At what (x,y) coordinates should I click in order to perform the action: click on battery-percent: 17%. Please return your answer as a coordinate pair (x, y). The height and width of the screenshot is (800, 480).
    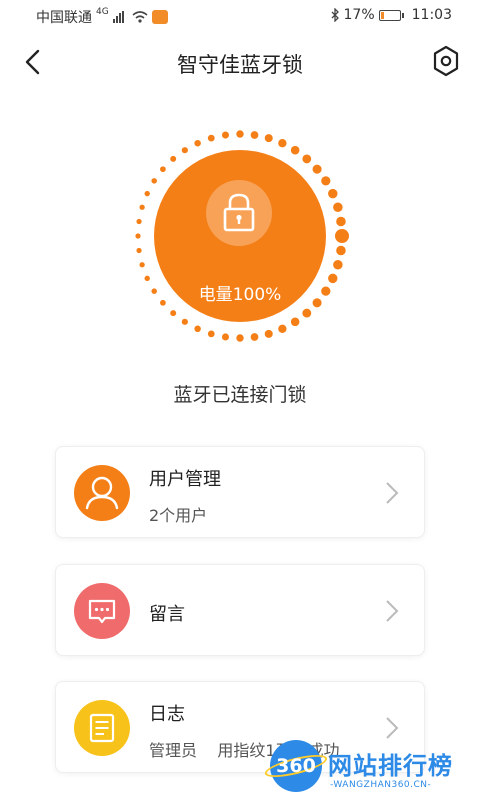
    Looking at the image, I should click on (359, 15).